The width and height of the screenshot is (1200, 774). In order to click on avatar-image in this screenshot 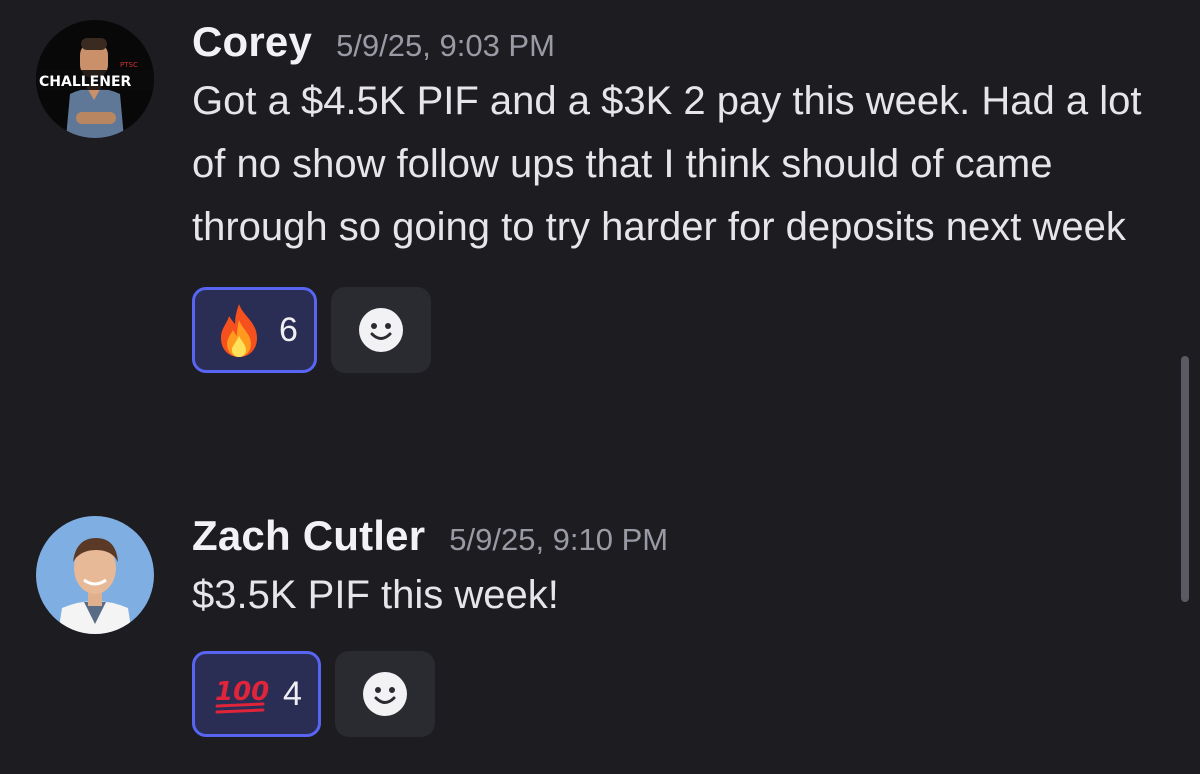, I will do `click(95, 575)`.